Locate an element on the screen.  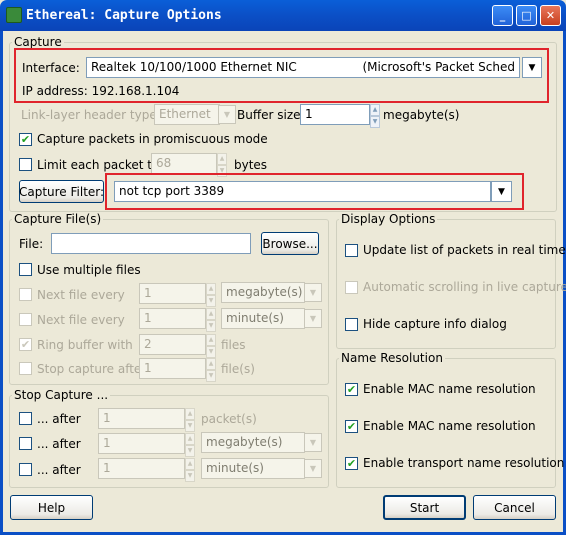
stop-size-spinner: ▲ ▼ is located at coordinates (190, 445).